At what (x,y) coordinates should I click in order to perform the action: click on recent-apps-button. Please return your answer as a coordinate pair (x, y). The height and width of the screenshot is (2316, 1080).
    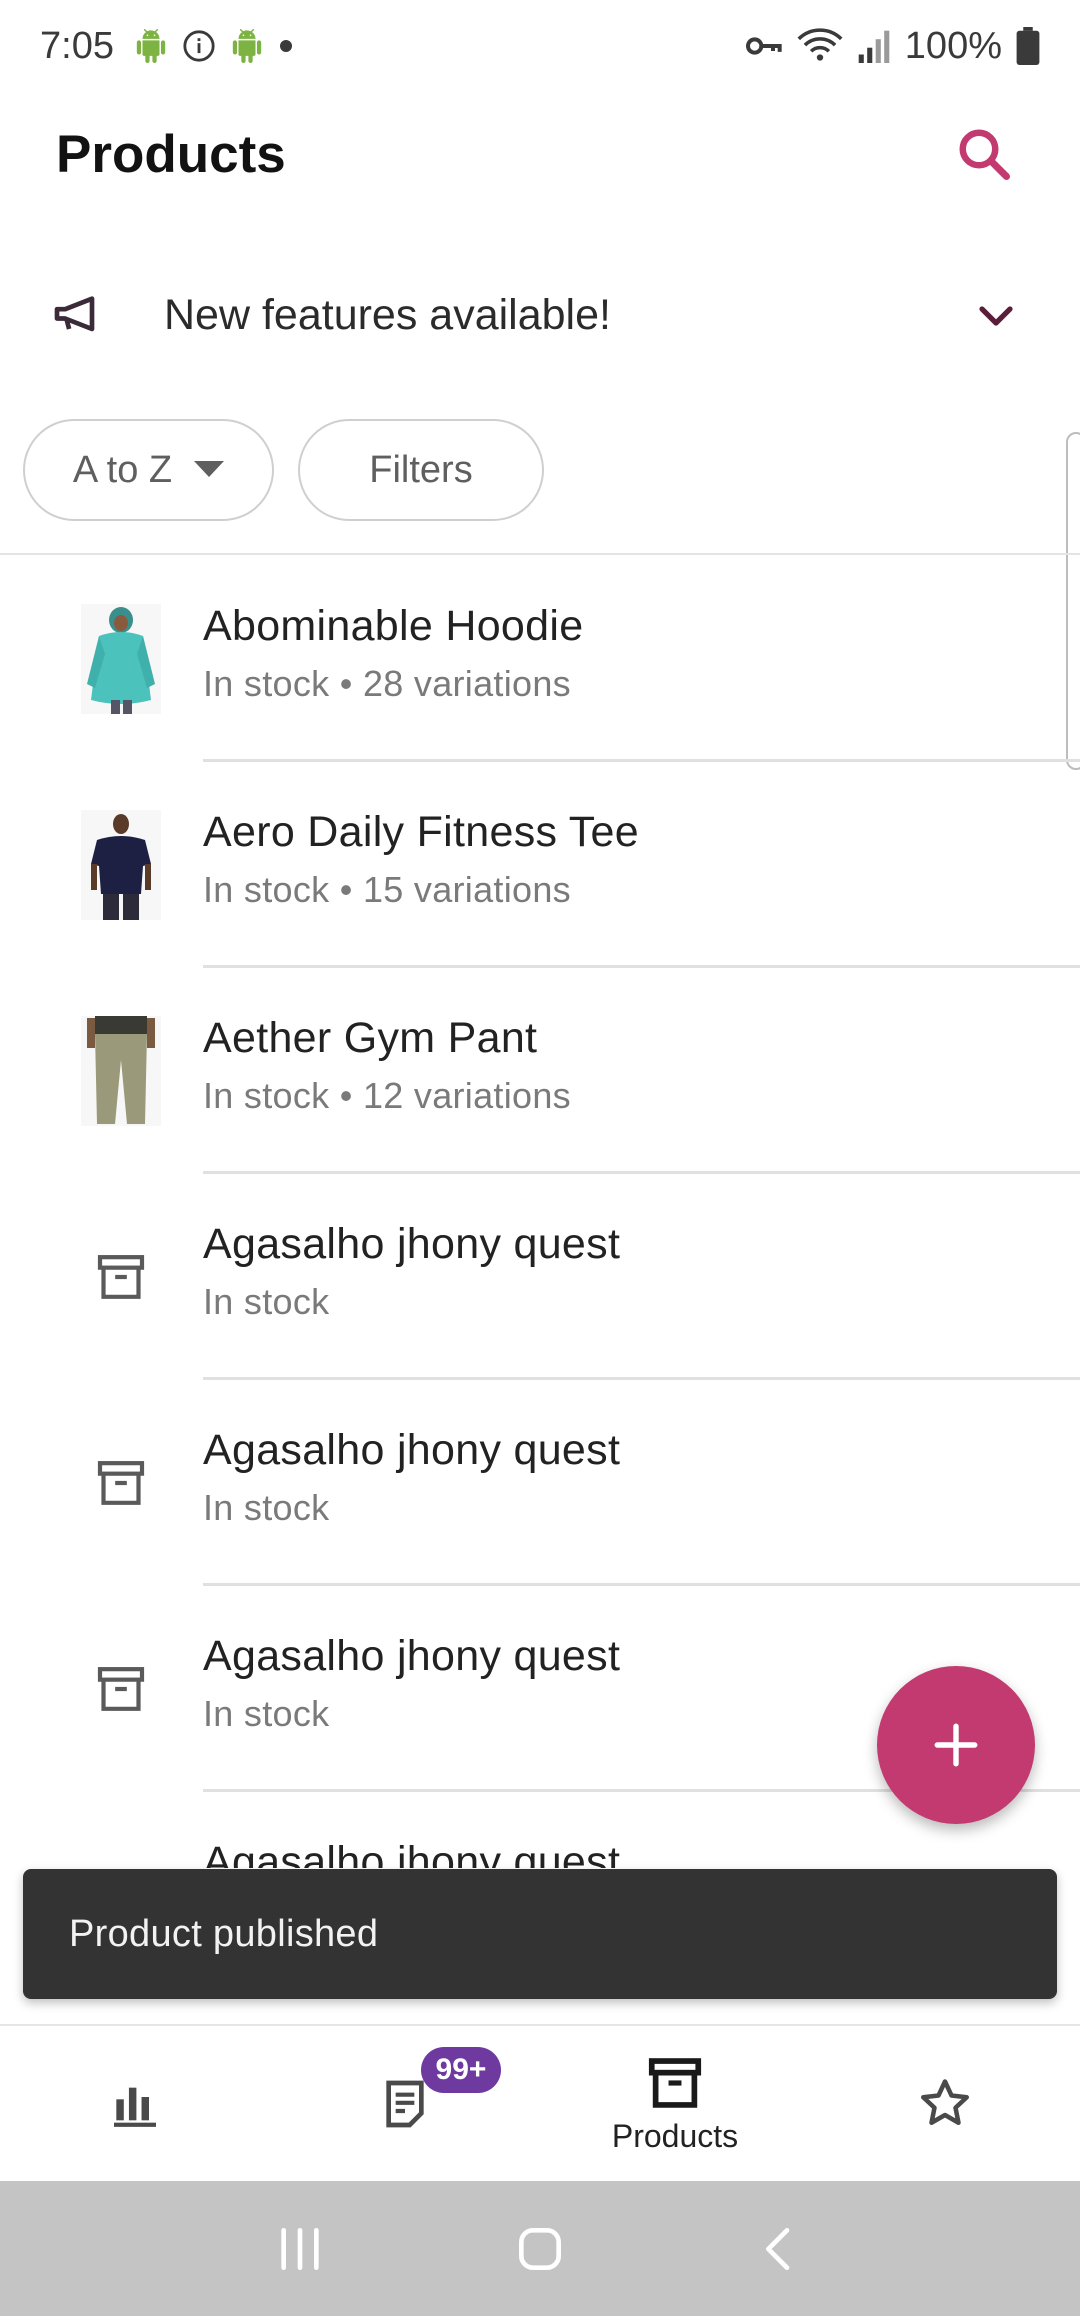
    Looking at the image, I should click on (300, 2249).